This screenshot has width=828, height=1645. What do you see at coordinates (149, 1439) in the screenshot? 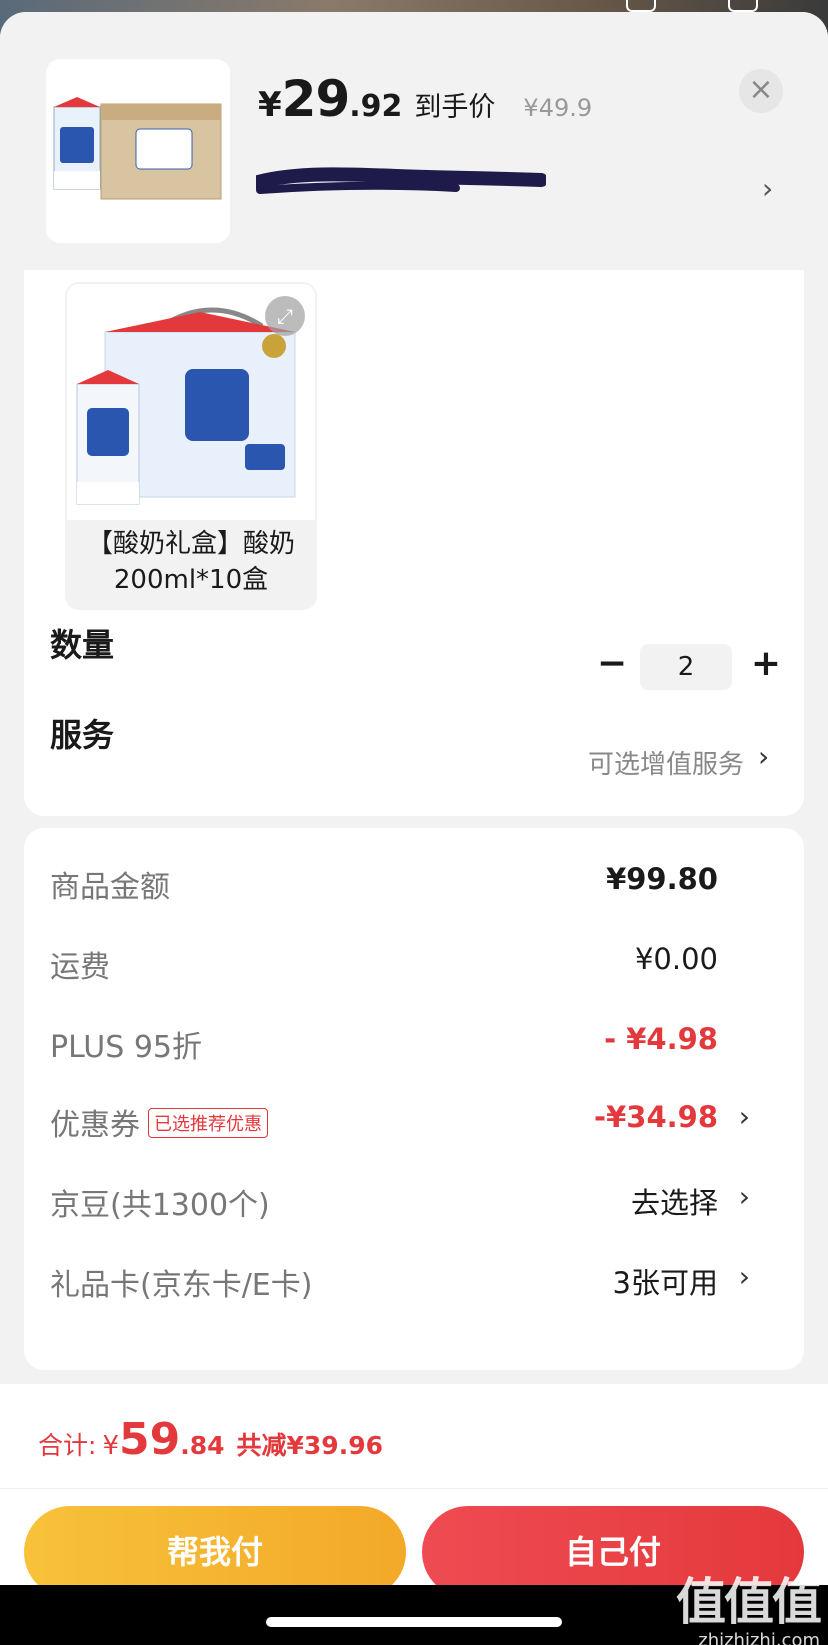
I see `total-integer: 59` at bounding box center [149, 1439].